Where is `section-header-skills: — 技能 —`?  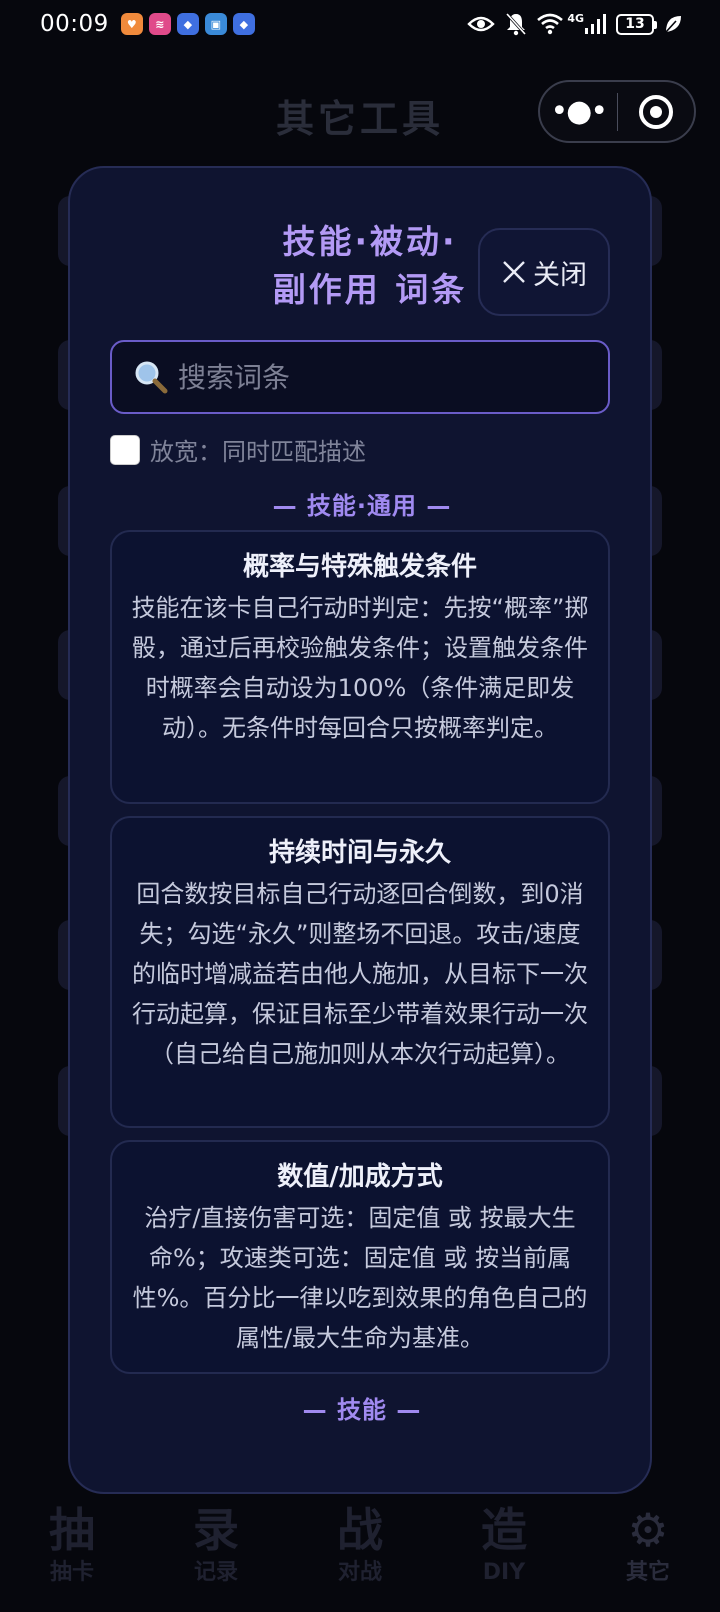 section-header-skills: — 技能 — is located at coordinates (362, 1410).